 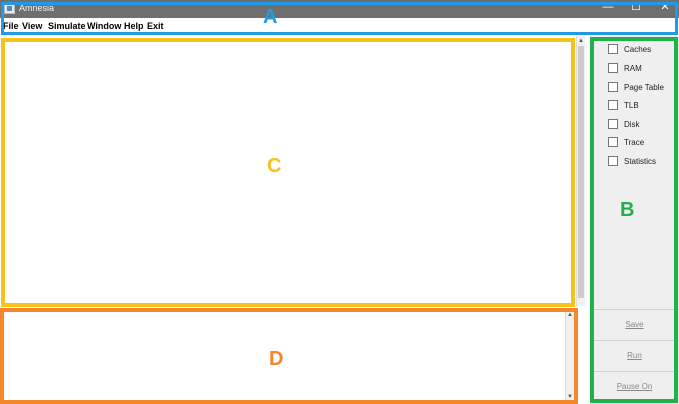 What do you see at coordinates (274, 166) in the screenshot?
I see `region-c-label: C` at bounding box center [274, 166].